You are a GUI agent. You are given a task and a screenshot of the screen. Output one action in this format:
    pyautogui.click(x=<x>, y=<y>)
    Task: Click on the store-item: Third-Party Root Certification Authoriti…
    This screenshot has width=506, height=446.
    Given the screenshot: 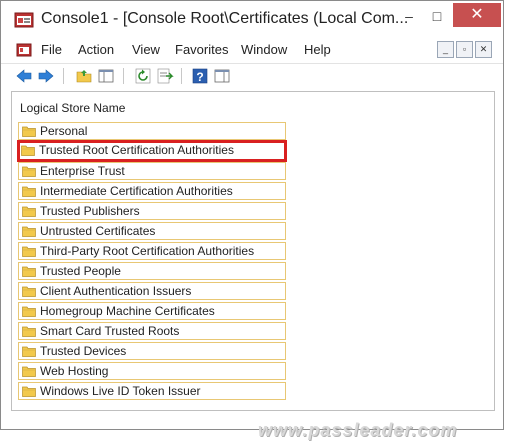 What is the action you would take?
    pyautogui.click(x=152, y=251)
    